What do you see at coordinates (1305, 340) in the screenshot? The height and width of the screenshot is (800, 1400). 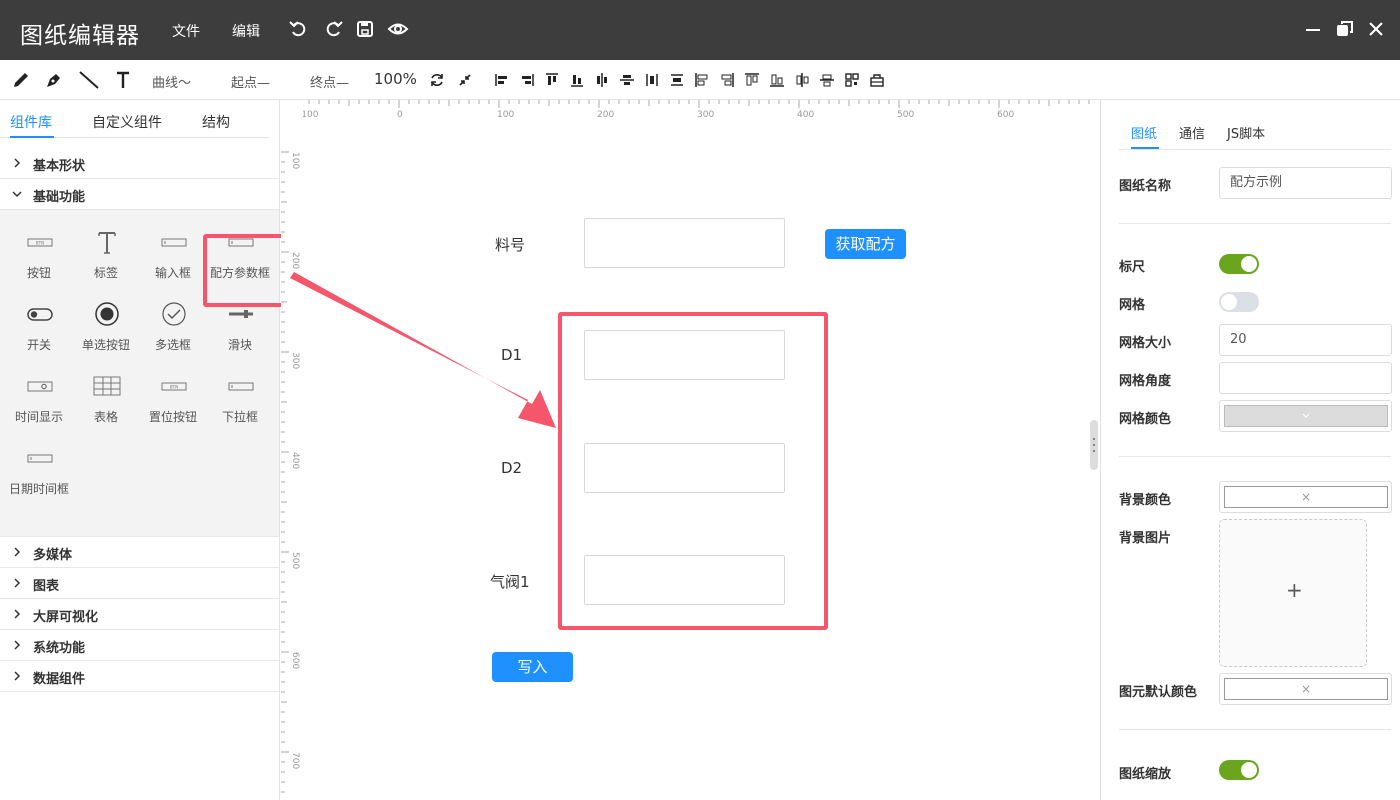 I see `grid-size-input: 20` at bounding box center [1305, 340].